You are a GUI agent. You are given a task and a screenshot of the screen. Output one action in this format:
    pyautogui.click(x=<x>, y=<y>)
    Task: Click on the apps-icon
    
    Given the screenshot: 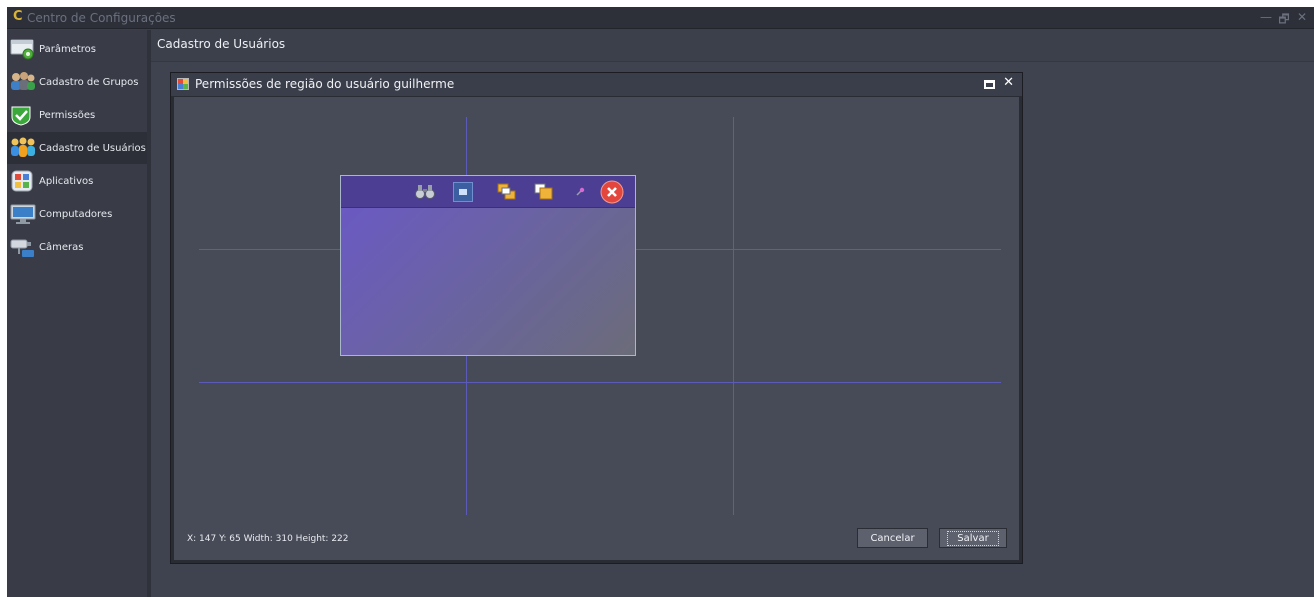 What is the action you would take?
    pyautogui.click(x=23, y=181)
    